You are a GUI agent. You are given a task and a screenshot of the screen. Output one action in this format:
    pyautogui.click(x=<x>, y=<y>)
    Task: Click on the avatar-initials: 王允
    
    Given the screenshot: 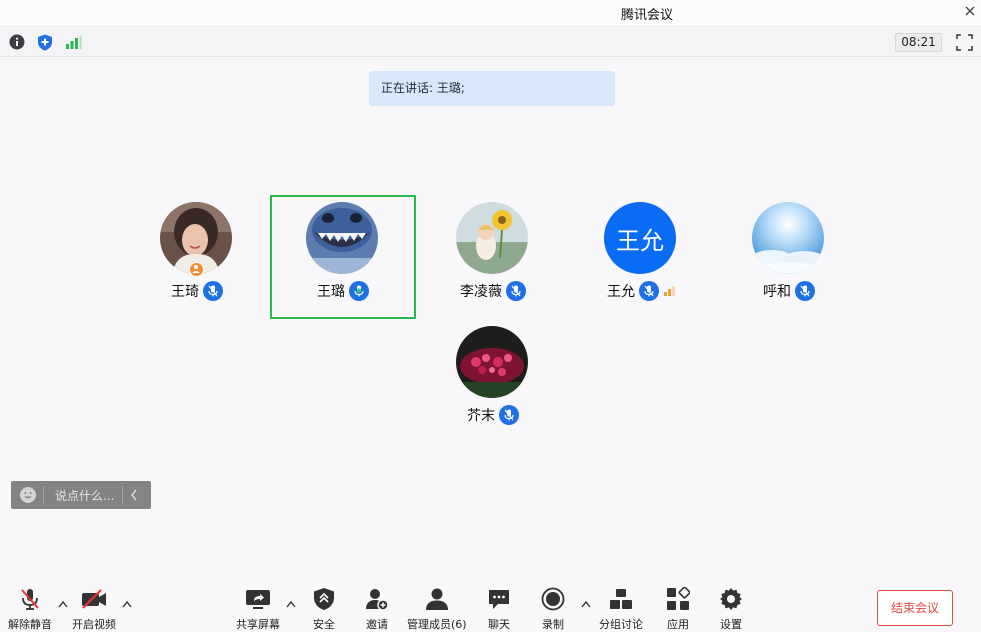 What is the action you would take?
    pyautogui.click(x=640, y=238)
    